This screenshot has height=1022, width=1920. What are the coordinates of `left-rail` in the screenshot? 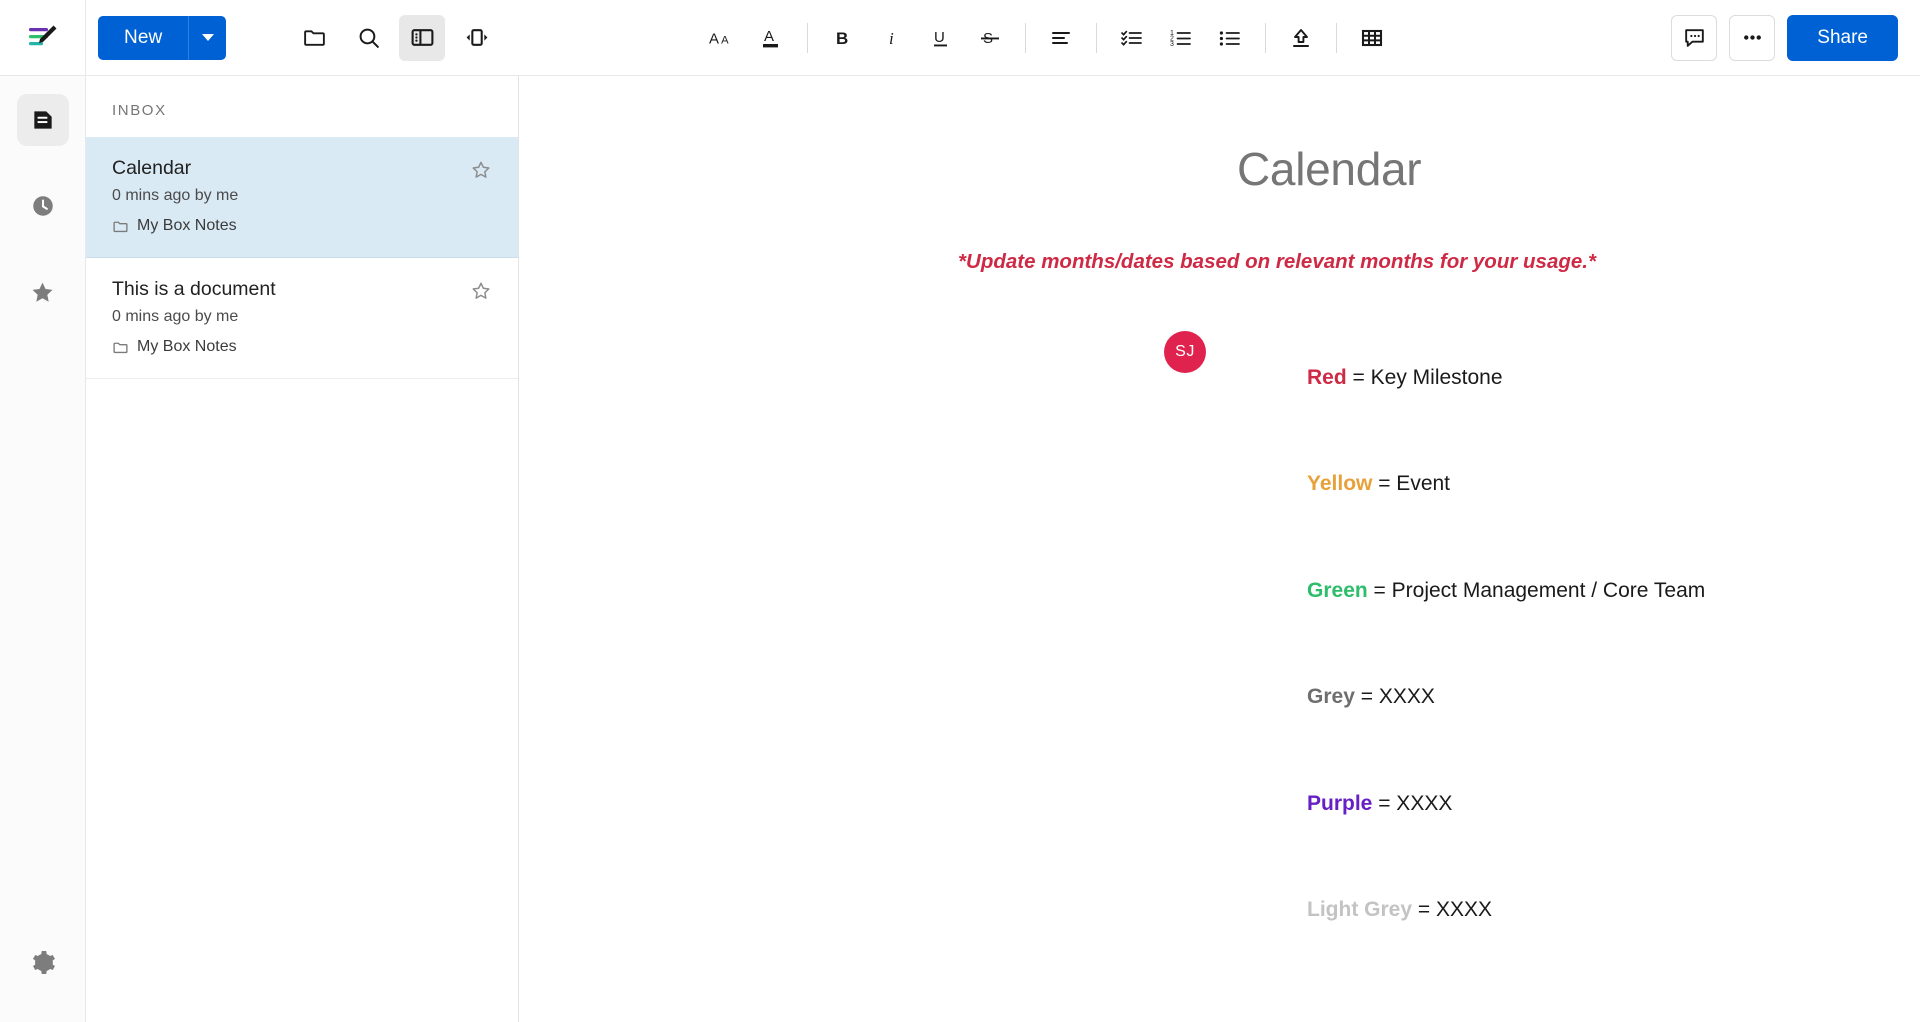 It's located at (43, 549).